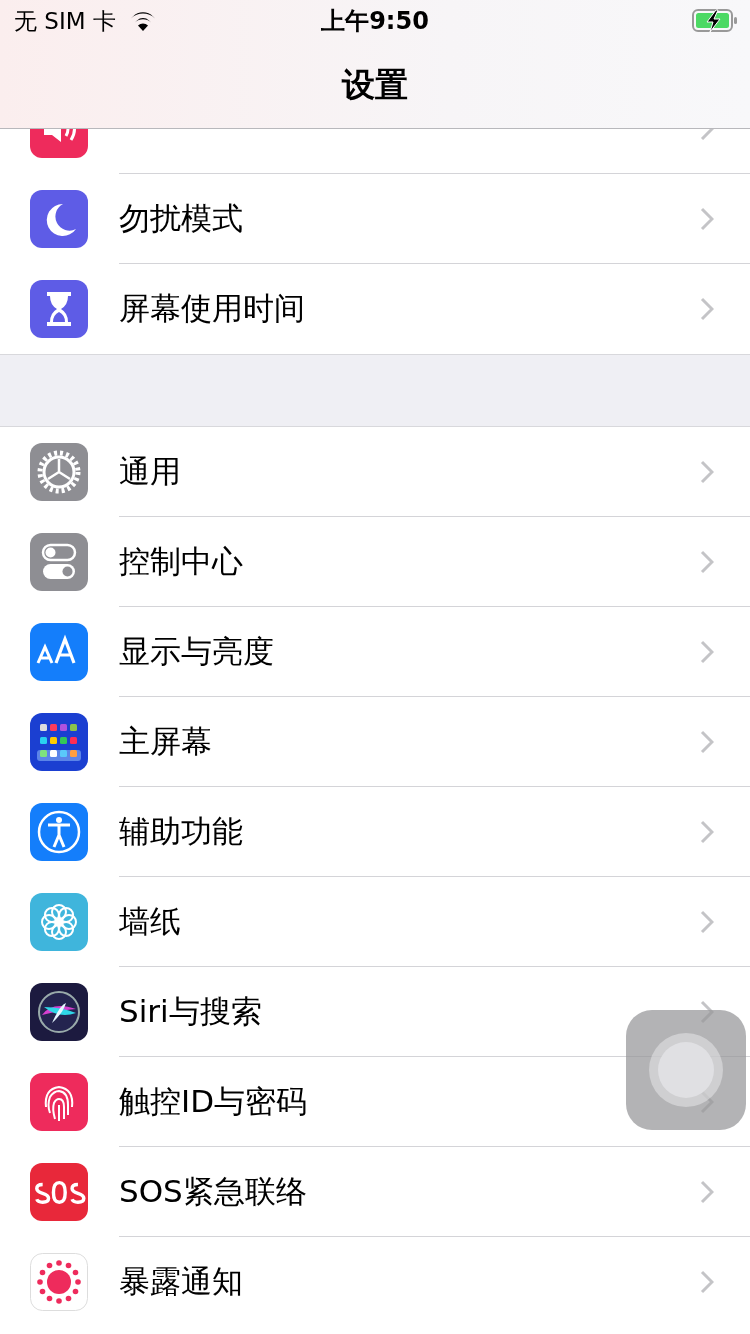 Image resolution: width=750 pixels, height=1334 pixels. Describe the element at coordinates (213, 1191) in the screenshot. I see `row-label: SOS紧急联络` at that location.